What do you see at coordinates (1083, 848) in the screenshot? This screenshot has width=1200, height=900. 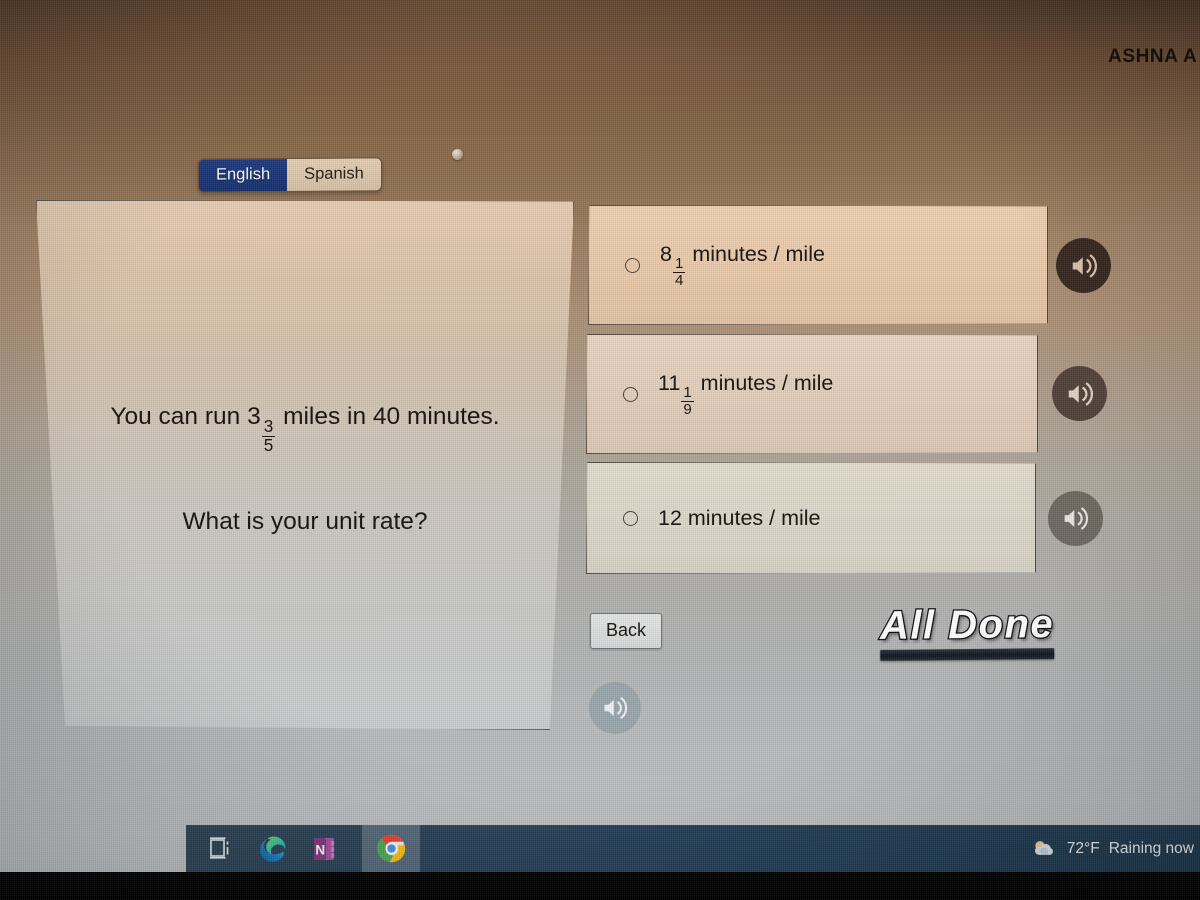 I see `weather-temperature: 72°F` at bounding box center [1083, 848].